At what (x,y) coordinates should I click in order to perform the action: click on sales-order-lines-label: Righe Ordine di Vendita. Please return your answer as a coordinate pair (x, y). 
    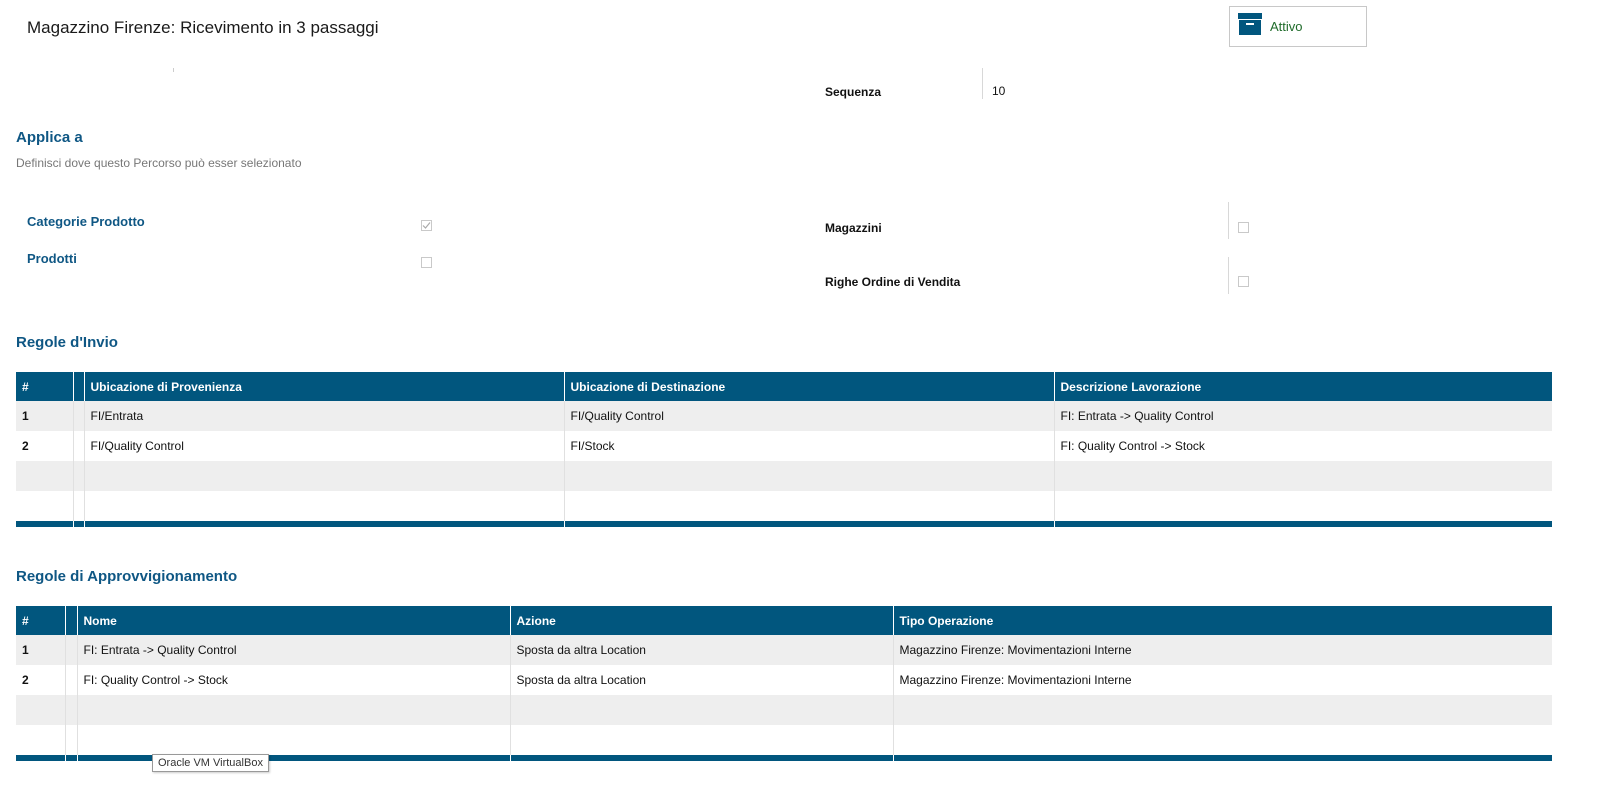
    Looking at the image, I should click on (893, 282).